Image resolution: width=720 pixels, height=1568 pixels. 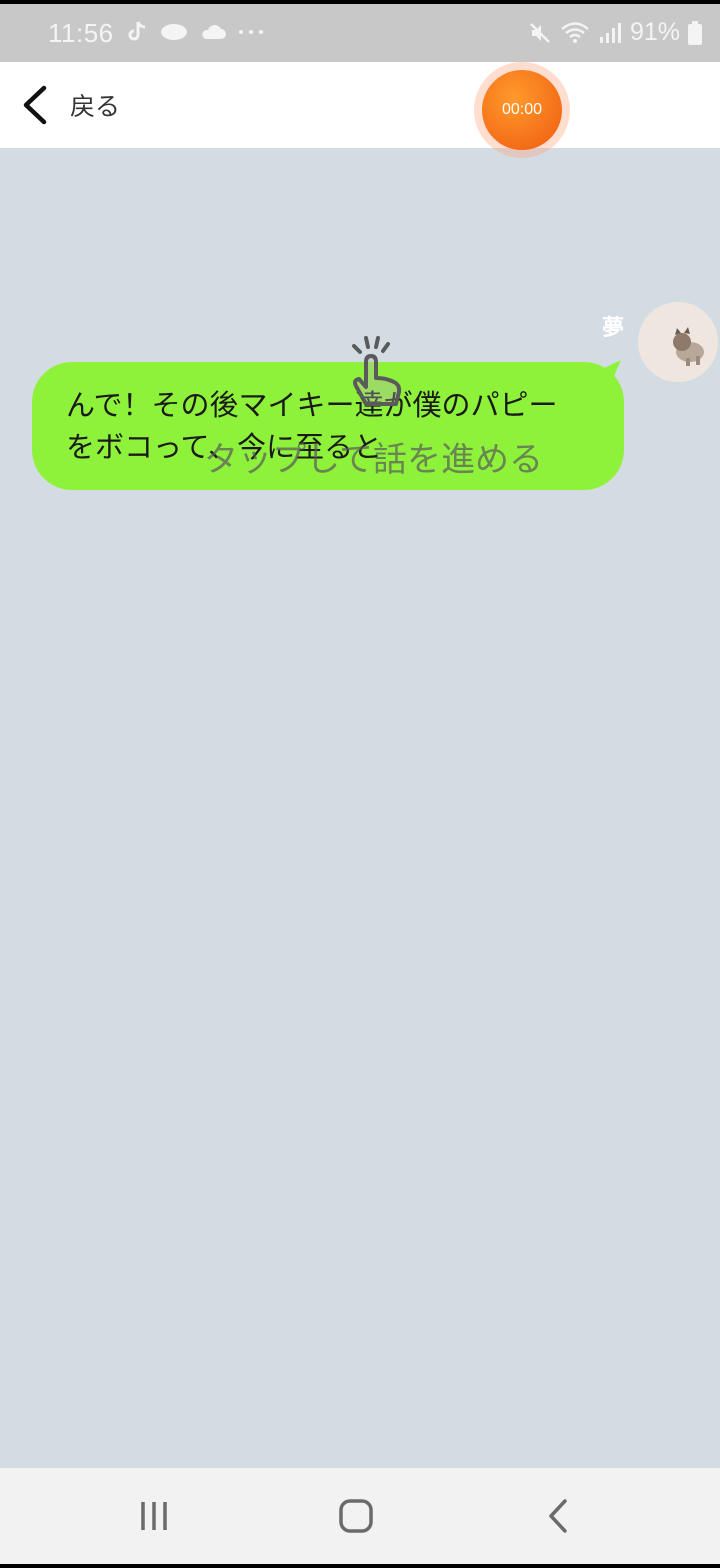 I want to click on battery-percent: 91%, so click(x=654, y=32).